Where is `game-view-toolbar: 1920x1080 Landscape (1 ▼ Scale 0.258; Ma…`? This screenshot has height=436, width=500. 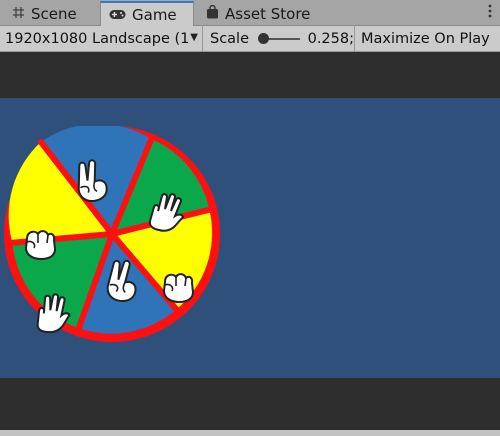 game-view-toolbar: 1920x1080 Landscape (1 ▼ Scale 0.258; Ma… is located at coordinates (250, 39).